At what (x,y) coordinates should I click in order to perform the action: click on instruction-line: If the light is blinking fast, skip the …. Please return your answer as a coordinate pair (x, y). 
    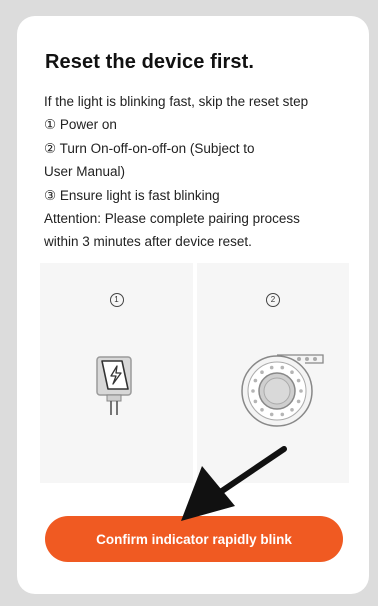
    Looking at the image, I should click on (176, 101).